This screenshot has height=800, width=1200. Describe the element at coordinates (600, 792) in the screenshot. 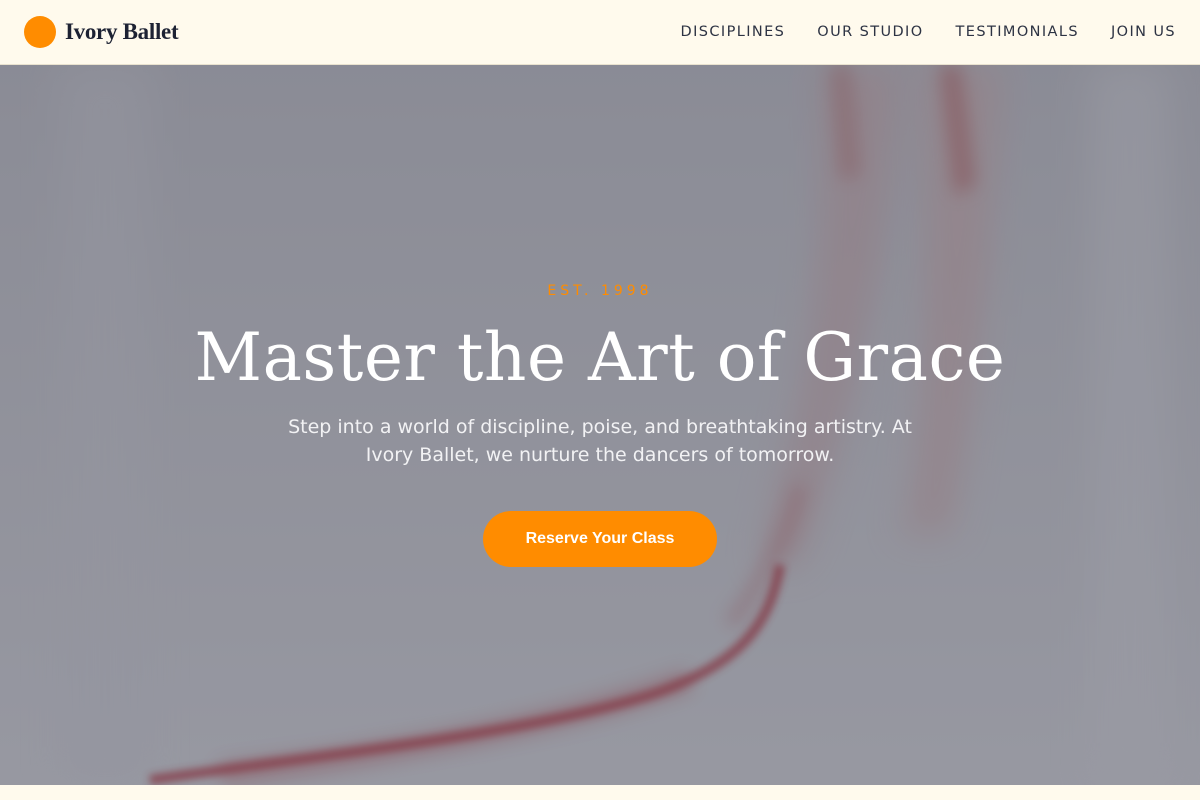

I see `page-bottom-strip` at that location.